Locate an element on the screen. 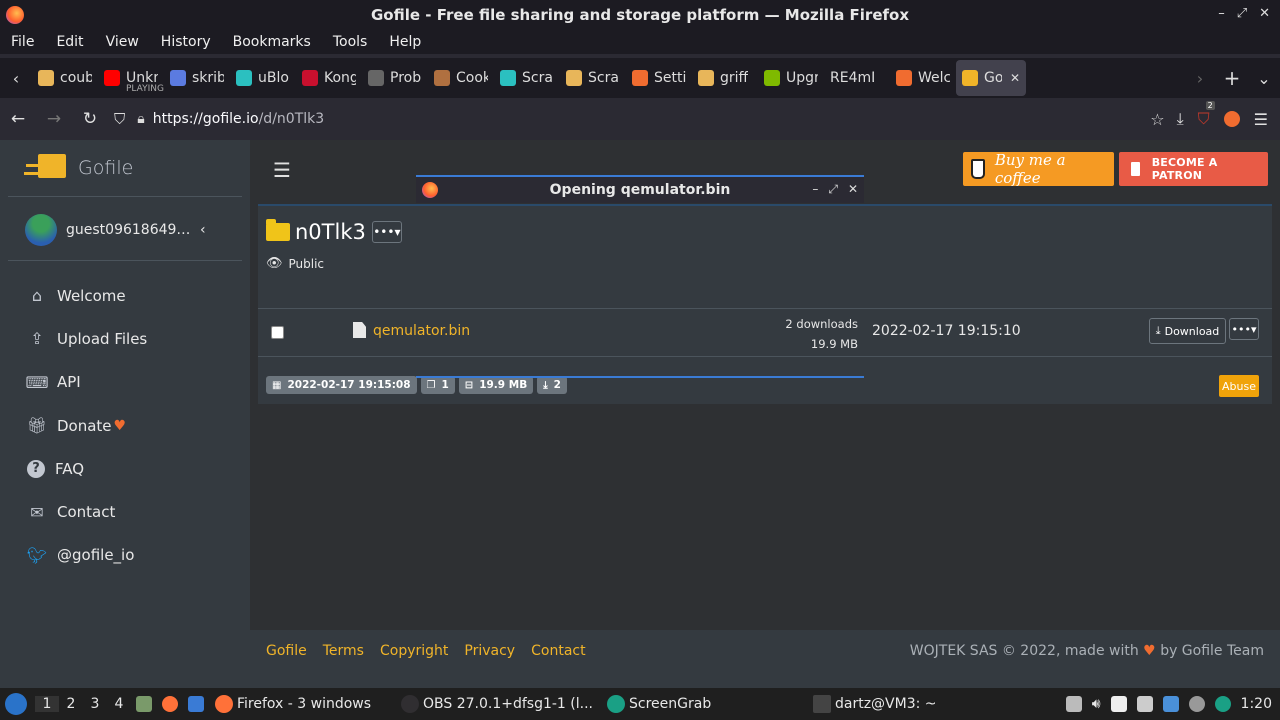 The height and width of the screenshot is (720, 1280). download-dialog-titlebar: Opening qemulator.bin – ⤢ ✕ is located at coordinates (640, 189).